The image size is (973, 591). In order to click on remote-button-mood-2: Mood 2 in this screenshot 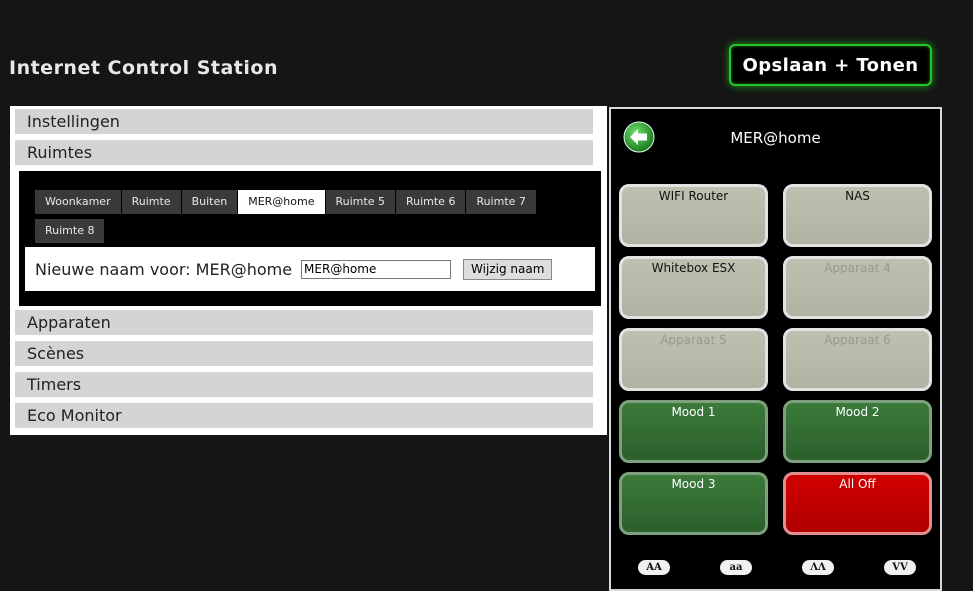, I will do `click(857, 431)`.